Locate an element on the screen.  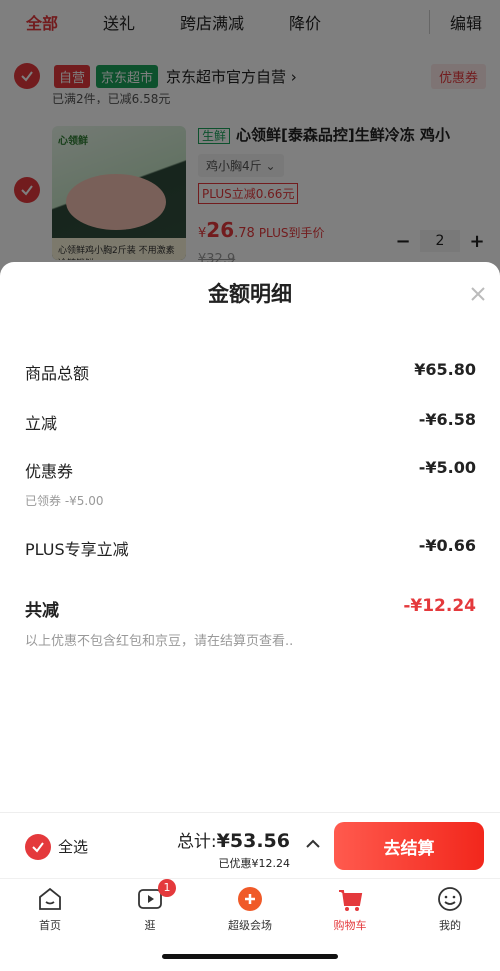
tab-browse: 1 逛 is located at coordinates (150, 906).